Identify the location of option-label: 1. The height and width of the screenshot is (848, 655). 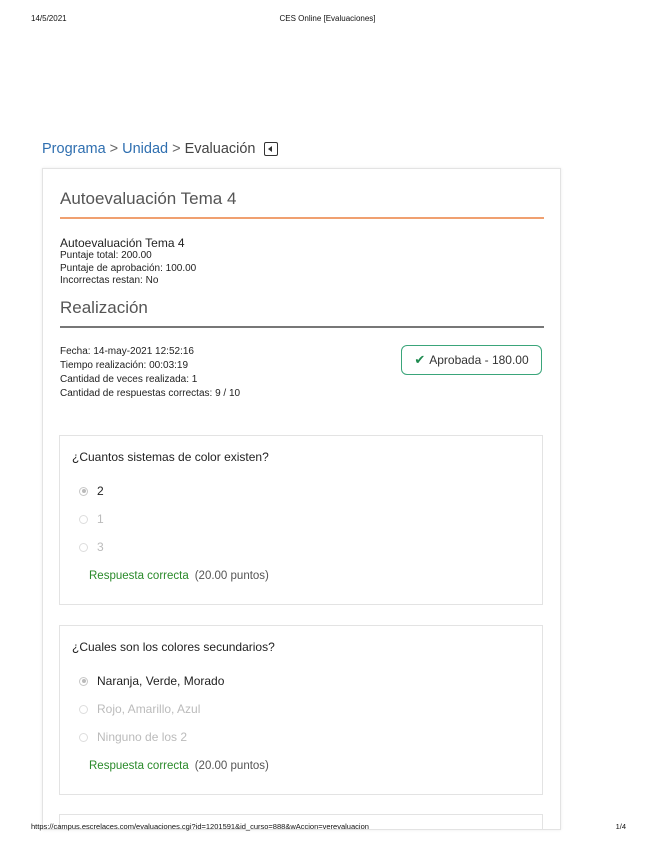
(100, 519).